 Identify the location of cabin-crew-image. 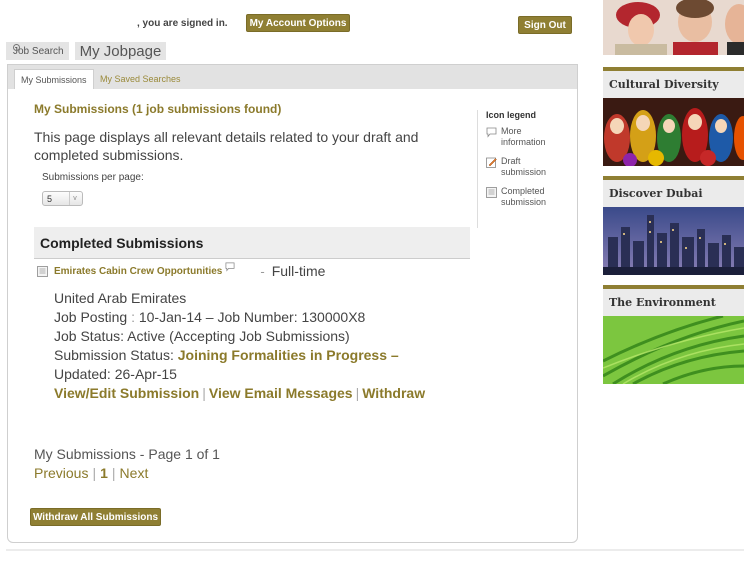
(673, 27).